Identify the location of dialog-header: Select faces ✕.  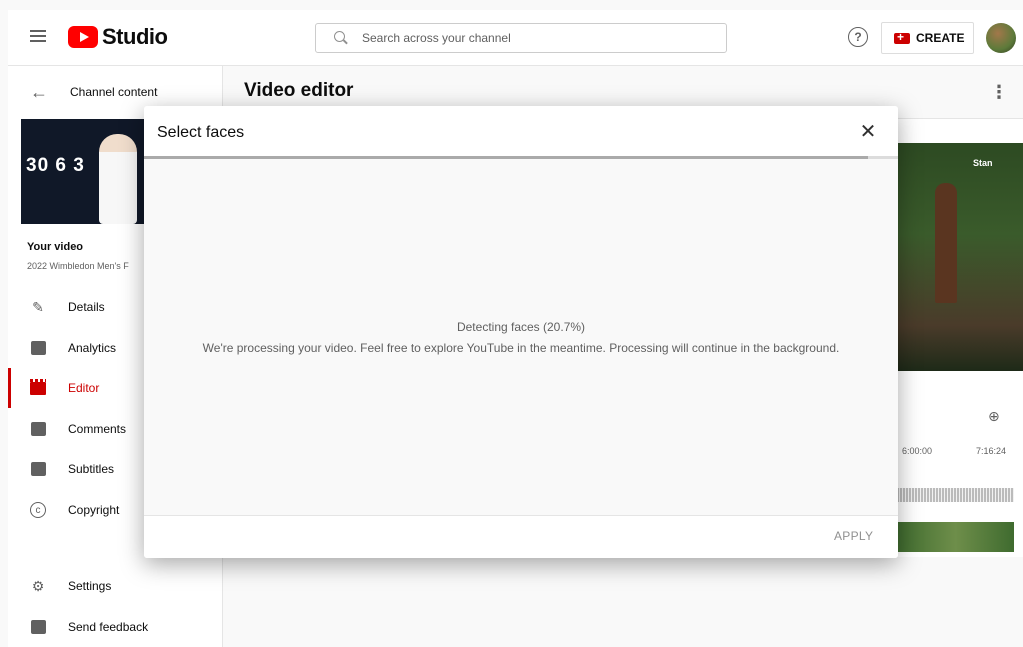
(521, 132).